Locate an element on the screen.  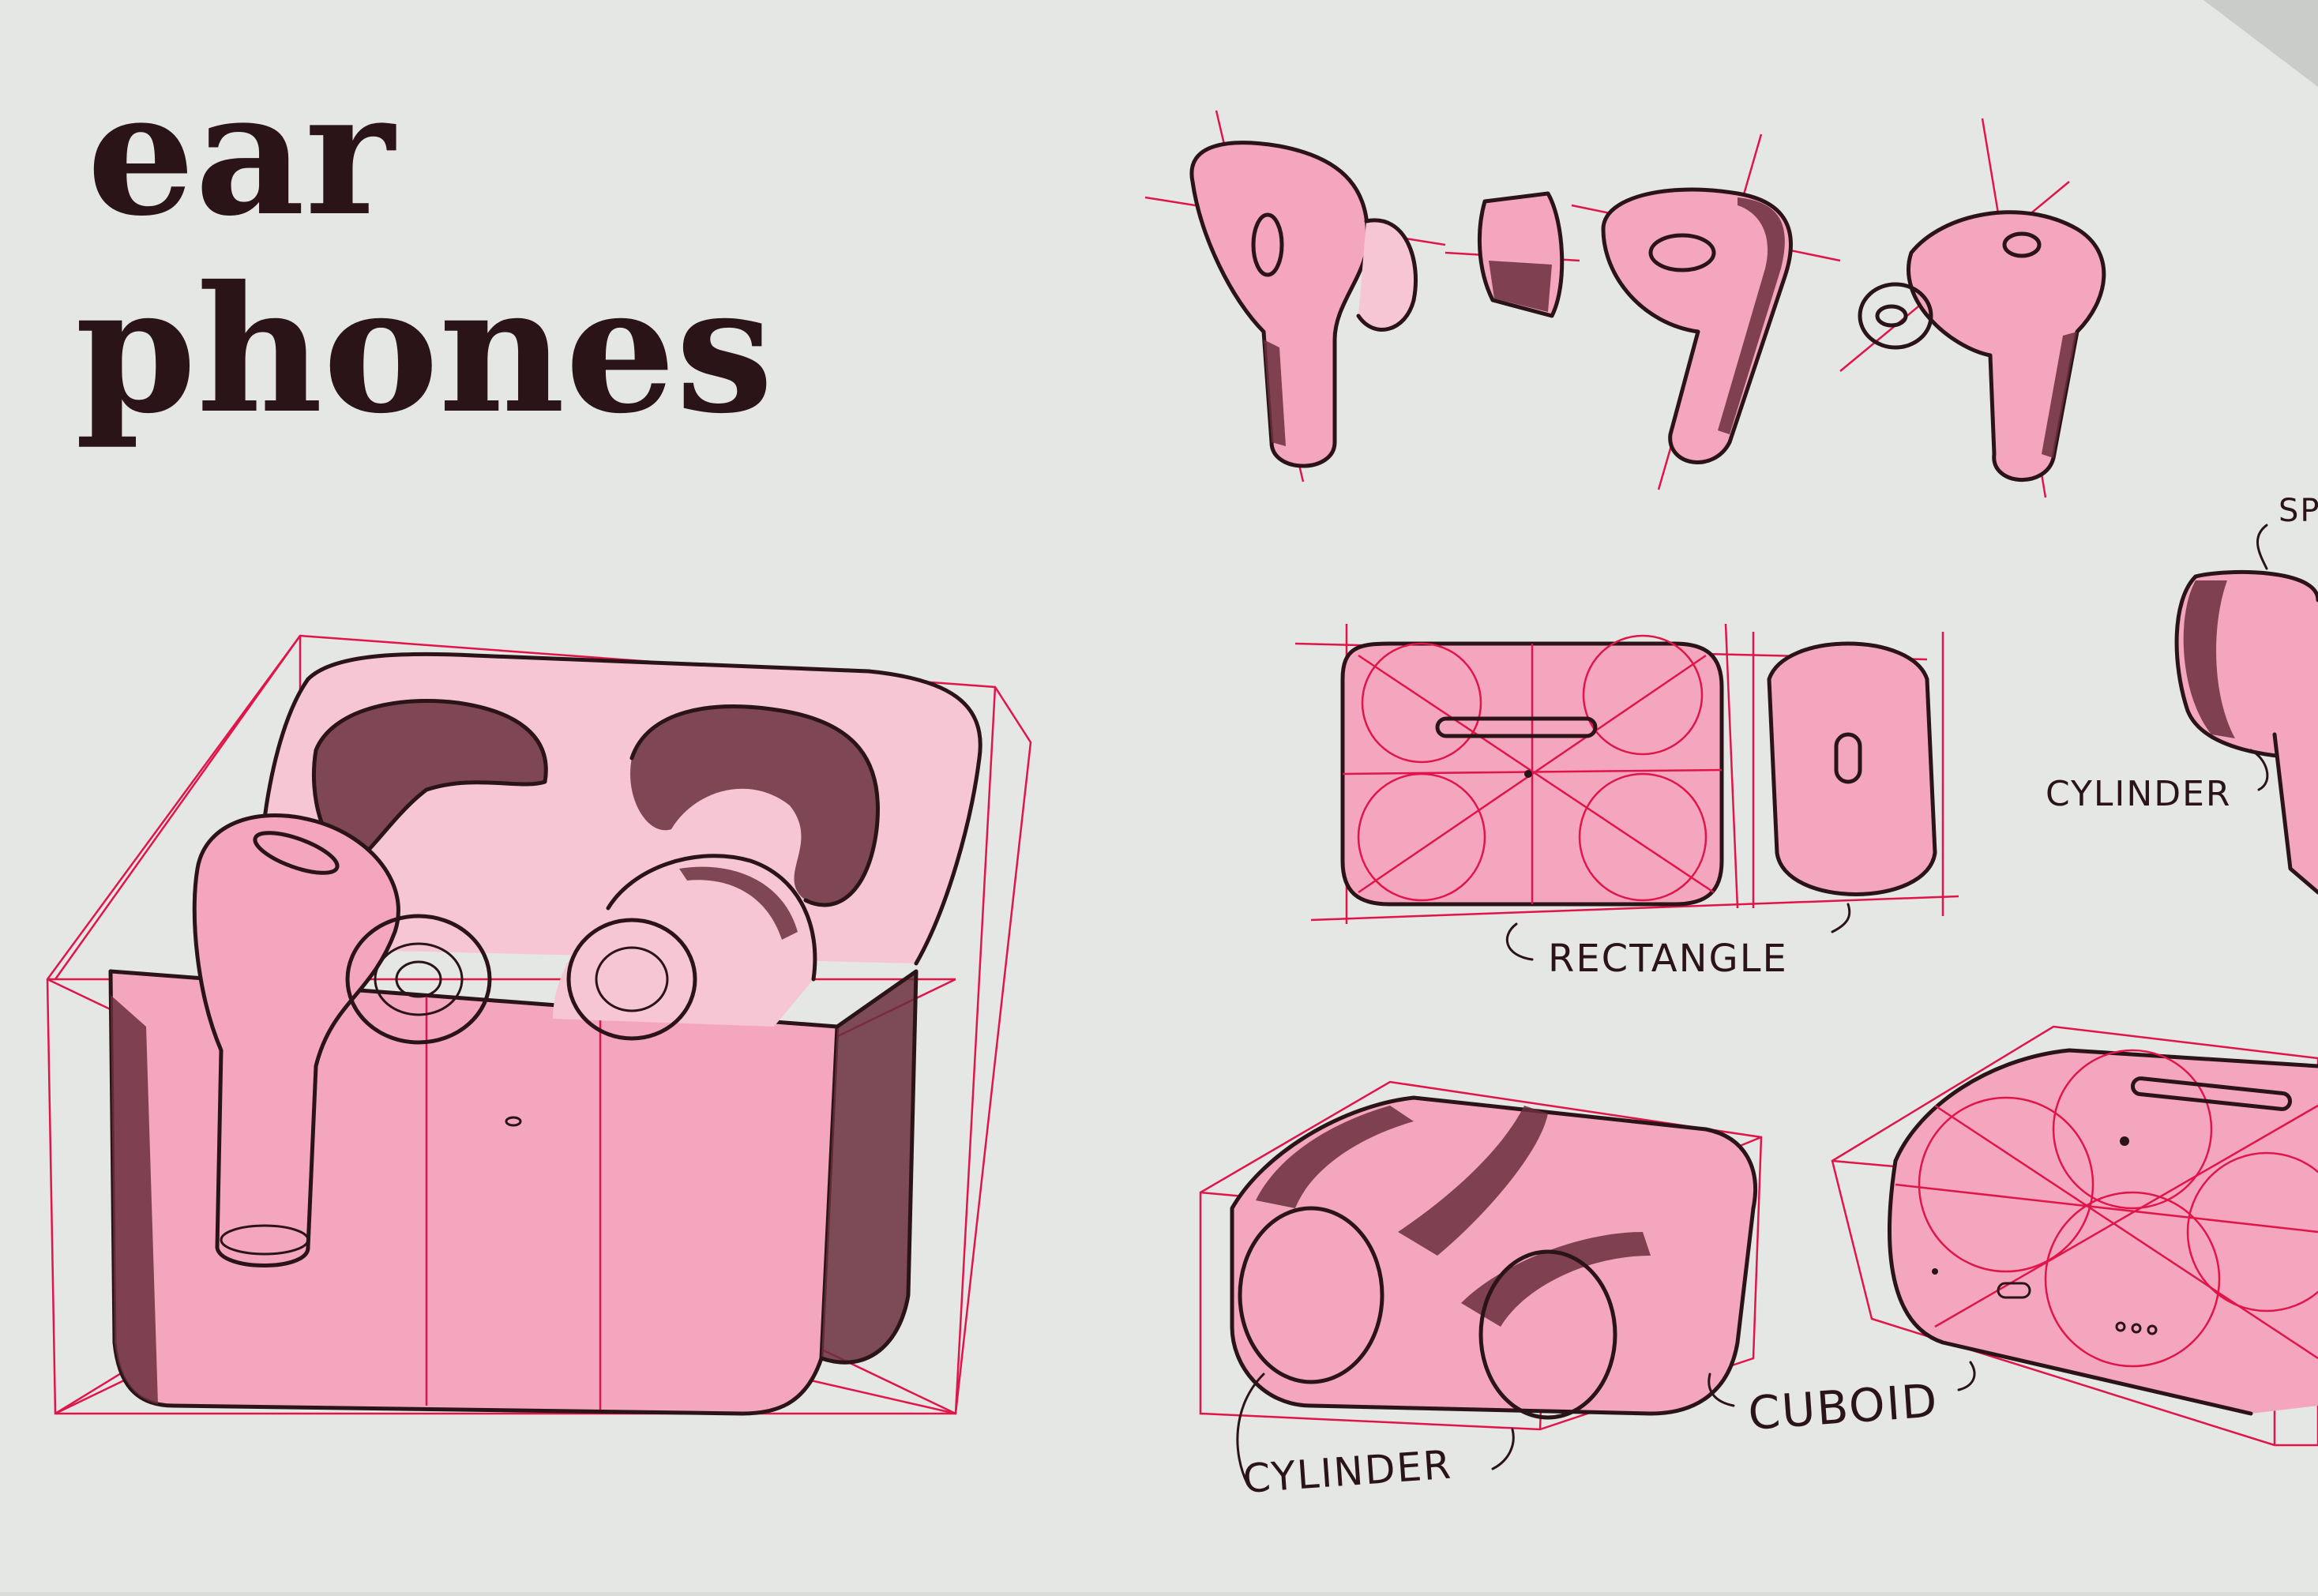
label-sp-partial: SP is located at coordinates (2298, 511).